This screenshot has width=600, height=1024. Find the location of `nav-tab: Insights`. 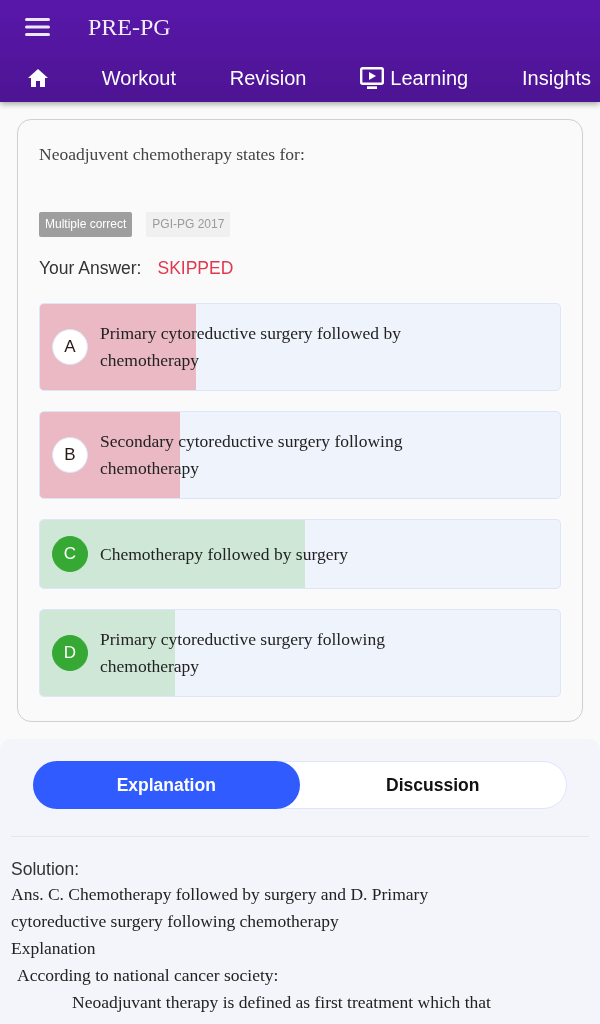

nav-tab: Insights is located at coordinates (556, 78).